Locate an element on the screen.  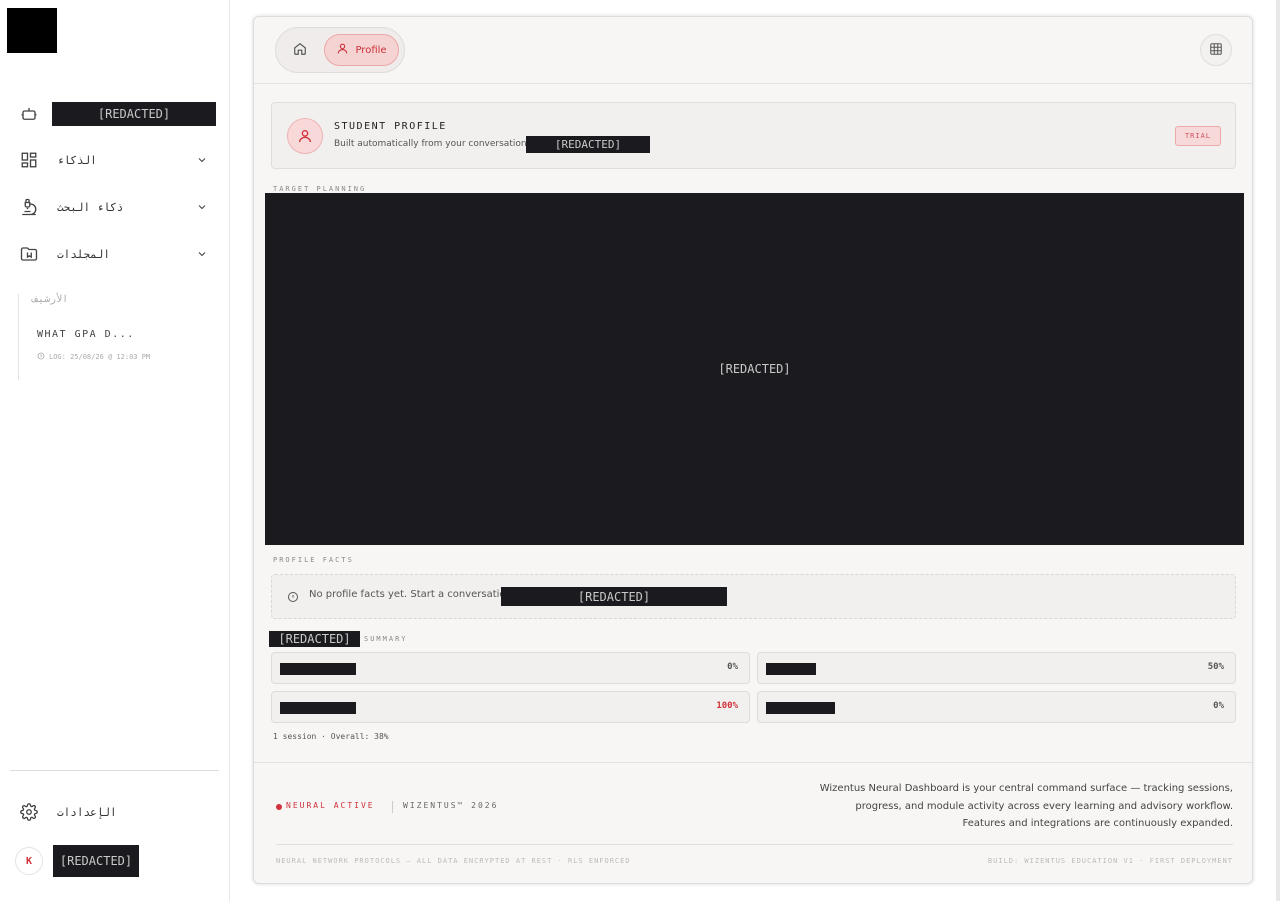
info-icon is located at coordinates (293, 597).